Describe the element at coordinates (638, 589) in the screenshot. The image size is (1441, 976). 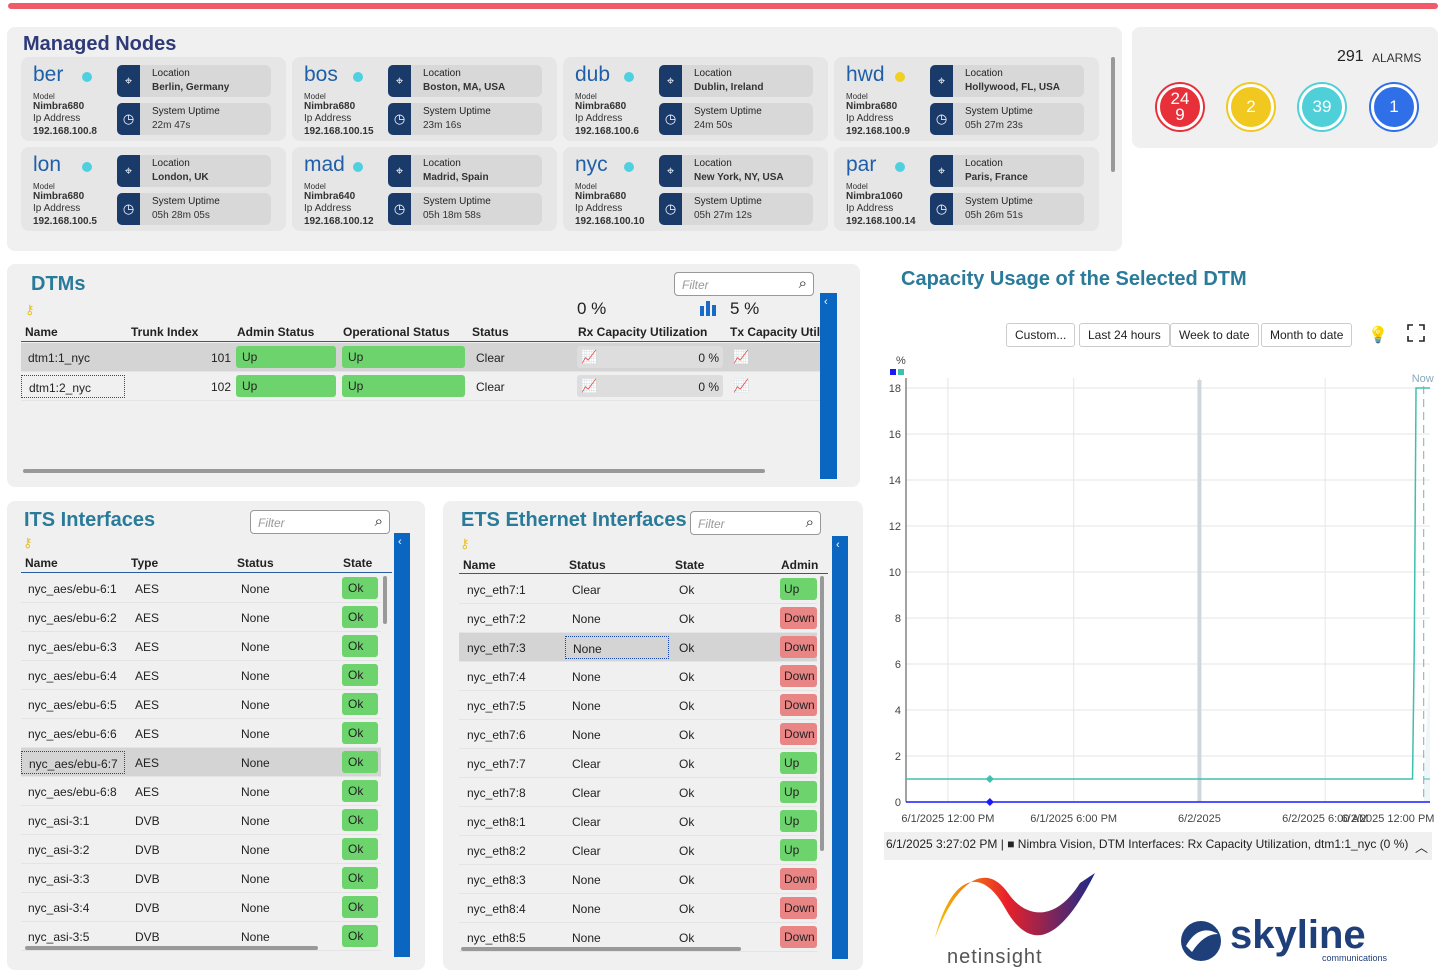
I see `ets-row: nyc_eth7:1 Clear Ok Up` at that location.